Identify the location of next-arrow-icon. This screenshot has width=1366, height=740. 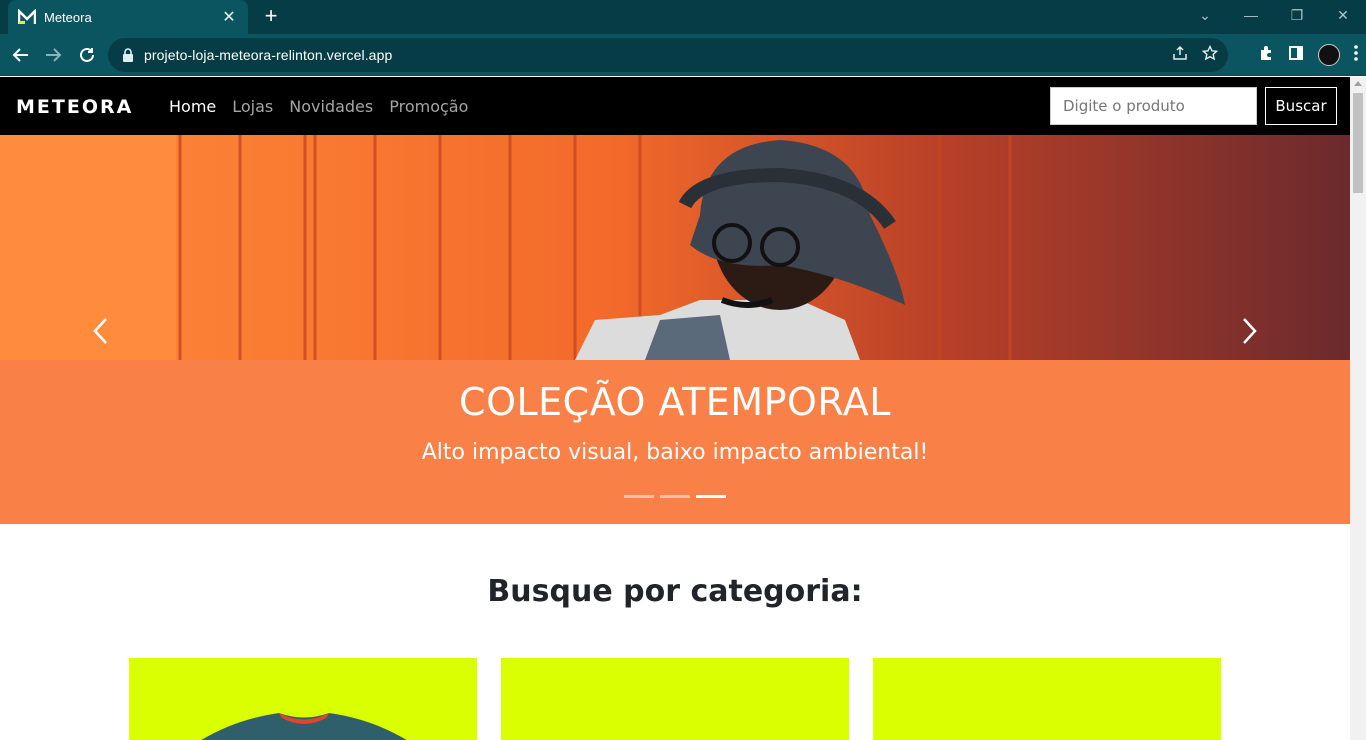
(1249, 331).